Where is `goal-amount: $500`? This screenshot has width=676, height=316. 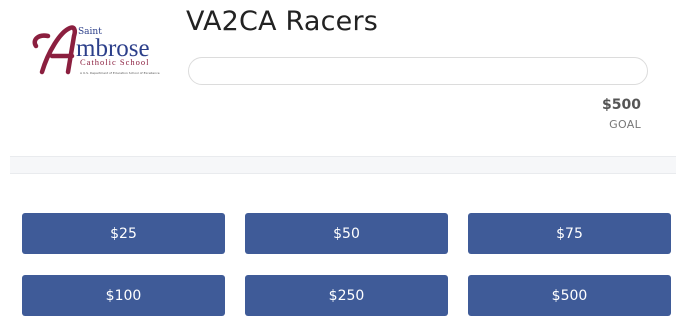
goal-amount: $500 is located at coordinates (621, 105).